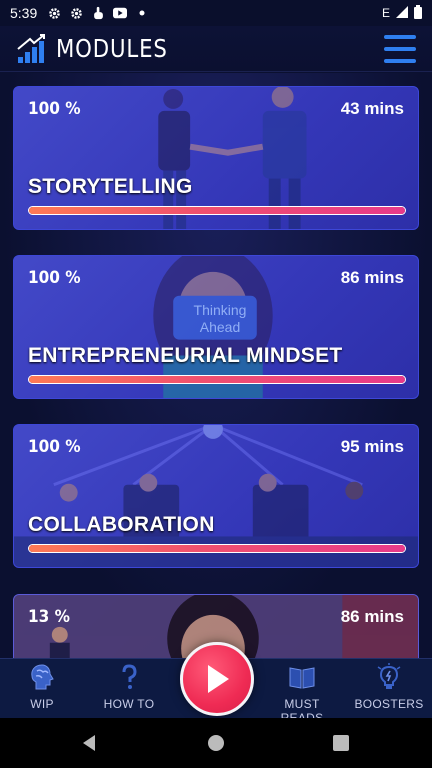 The width and height of the screenshot is (432, 768). What do you see at coordinates (120, 13) in the screenshot?
I see `youtube-icon` at bounding box center [120, 13].